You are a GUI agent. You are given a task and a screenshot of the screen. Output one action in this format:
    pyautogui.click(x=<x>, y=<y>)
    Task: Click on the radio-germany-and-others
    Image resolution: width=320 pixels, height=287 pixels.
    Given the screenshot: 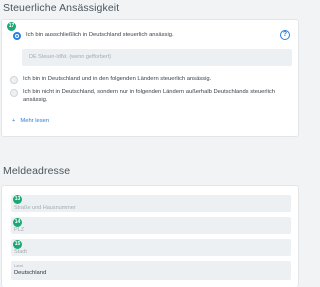 What is the action you would take?
    pyautogui.click(x=14, y=80)
    